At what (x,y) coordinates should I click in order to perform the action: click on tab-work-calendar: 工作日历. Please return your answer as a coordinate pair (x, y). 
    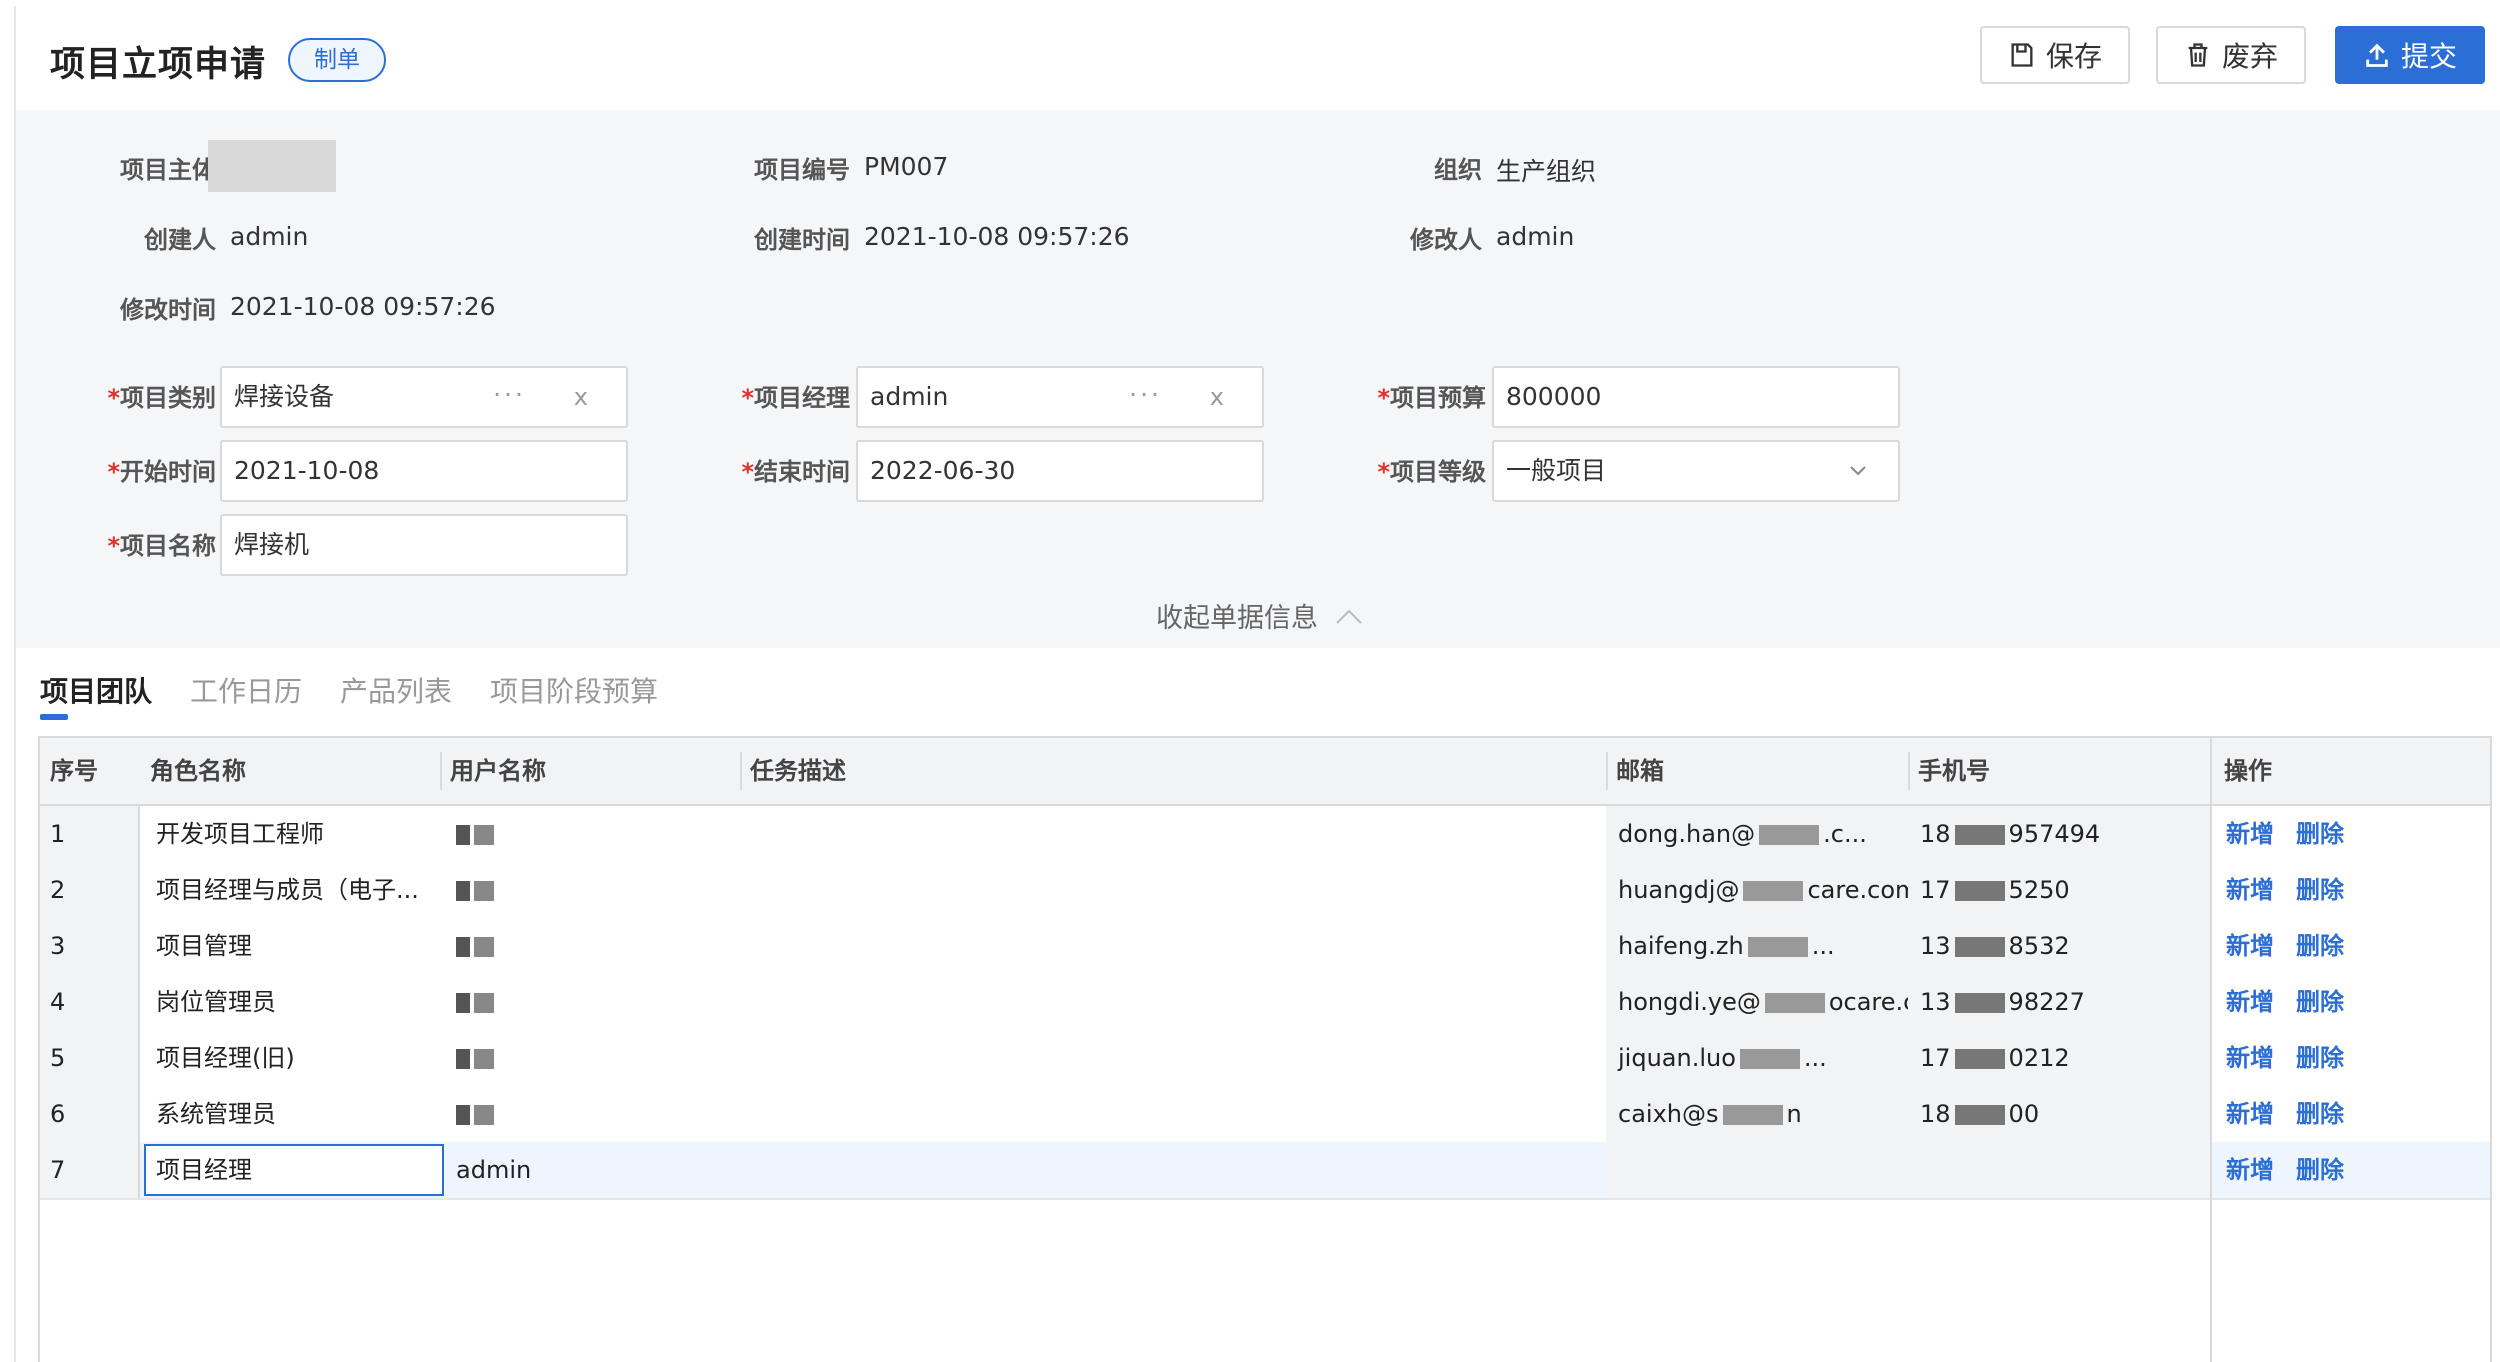
    Looking at the image, I should click on (246, 690).